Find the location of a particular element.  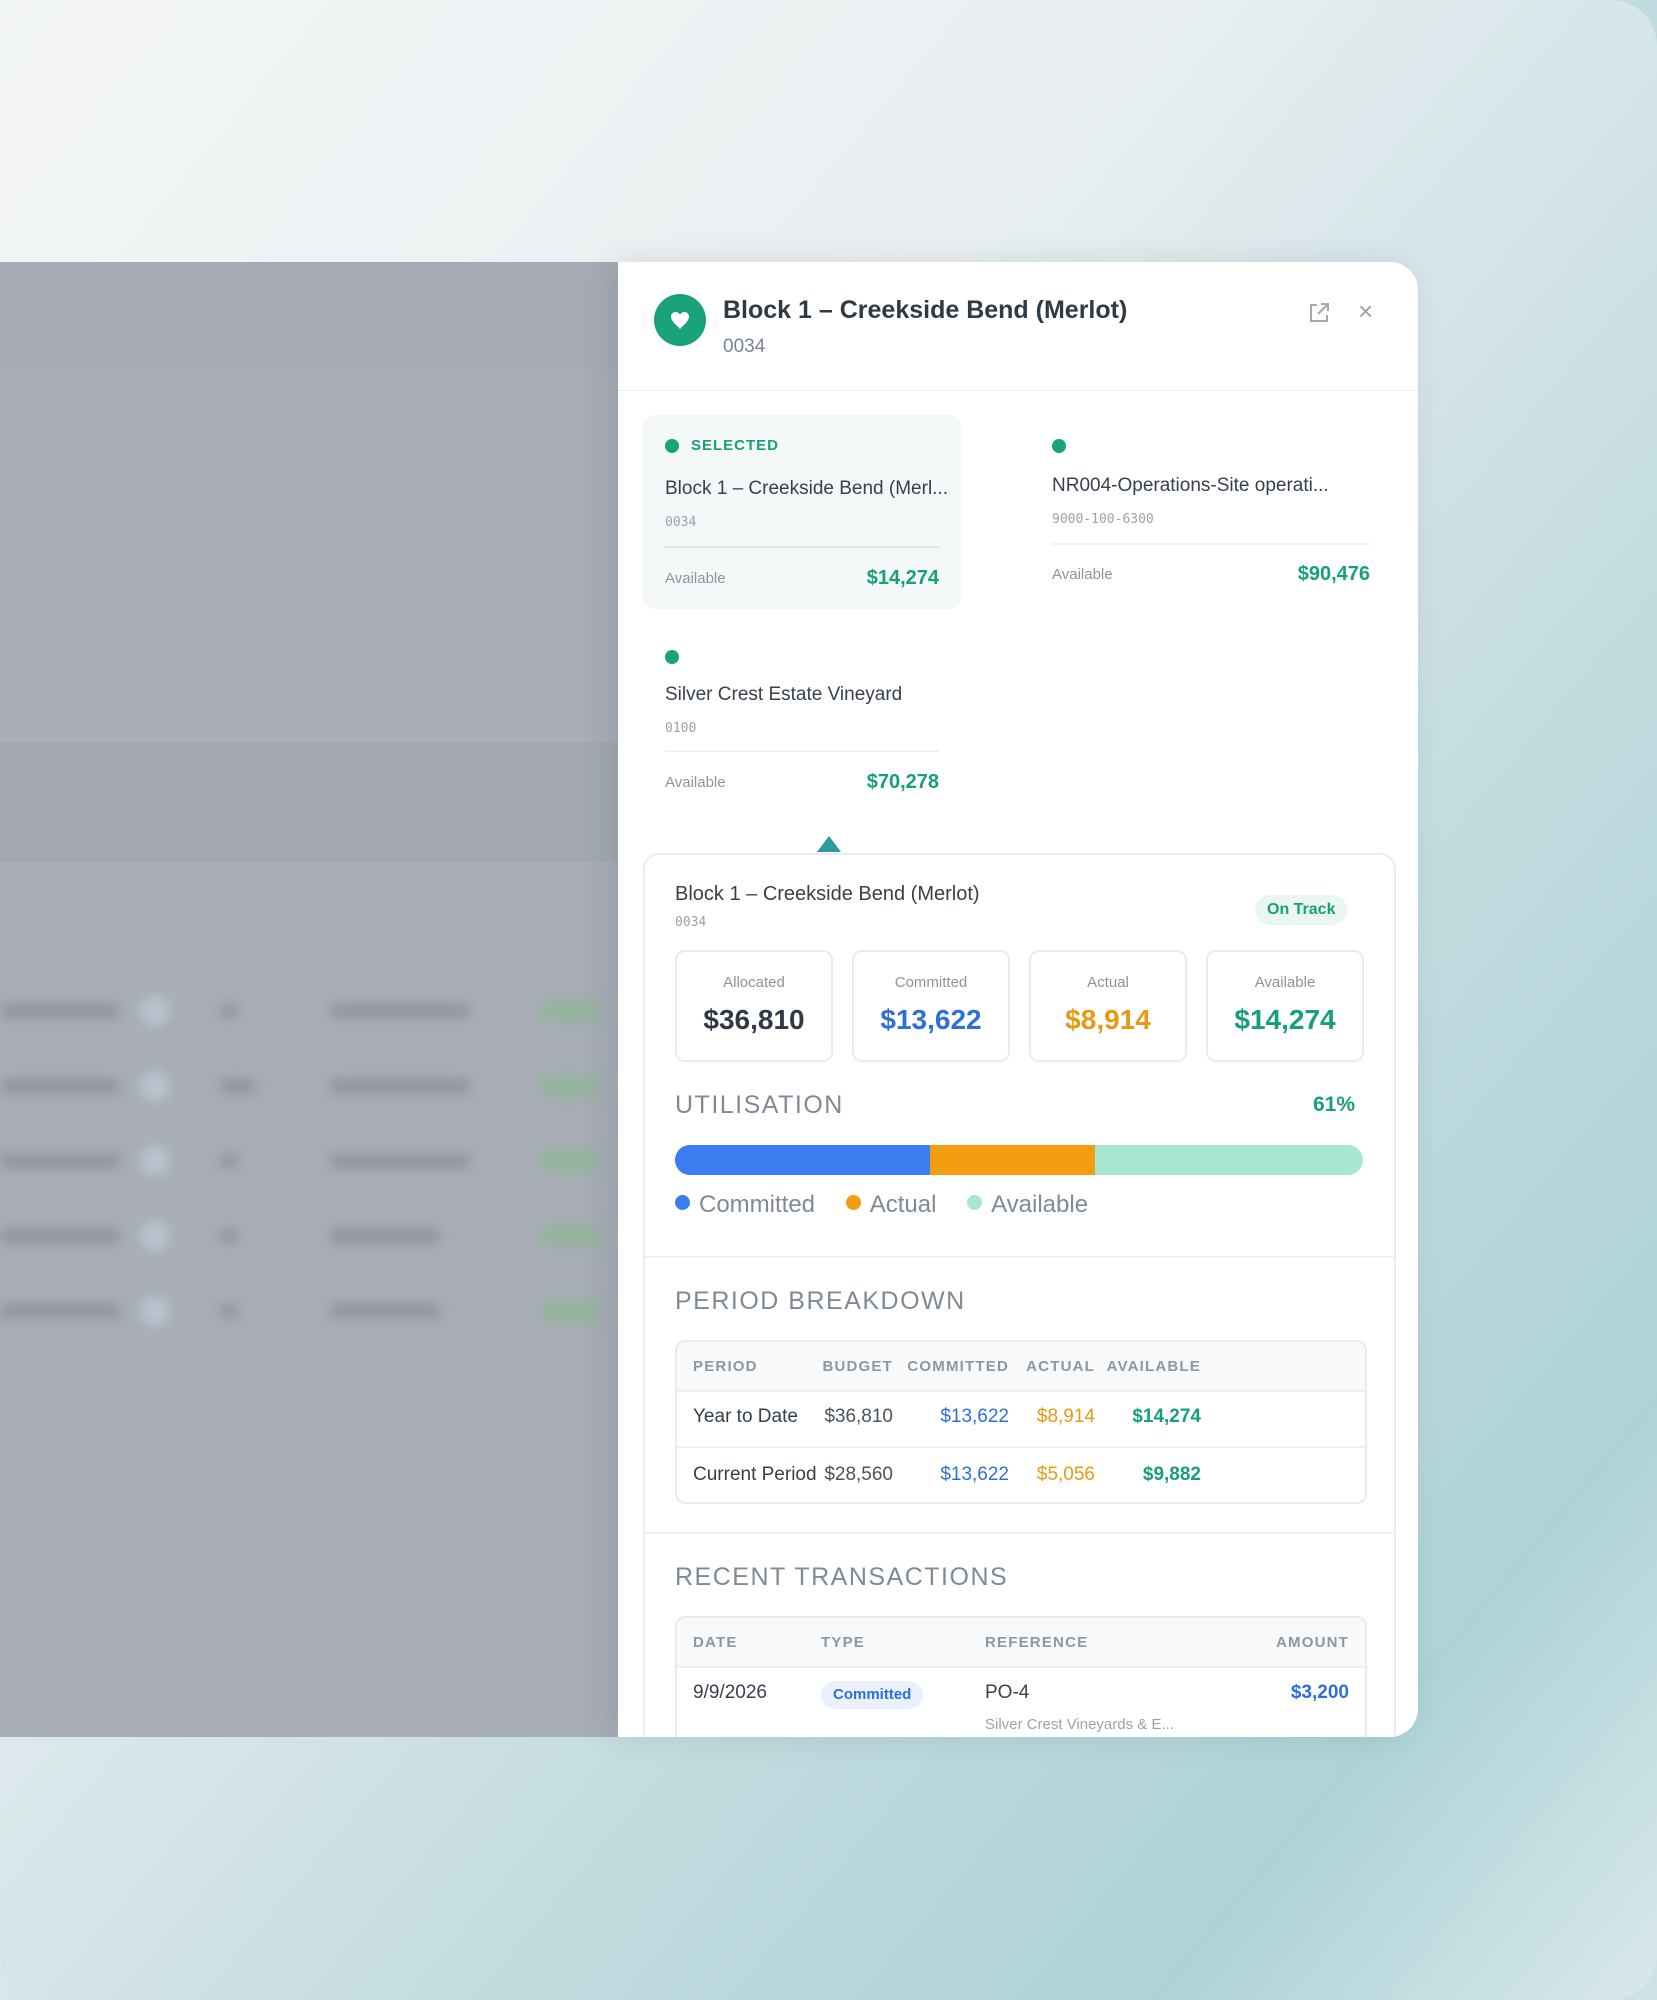

txn-reference: PO-4 is located at coordinates (1007, 1692).